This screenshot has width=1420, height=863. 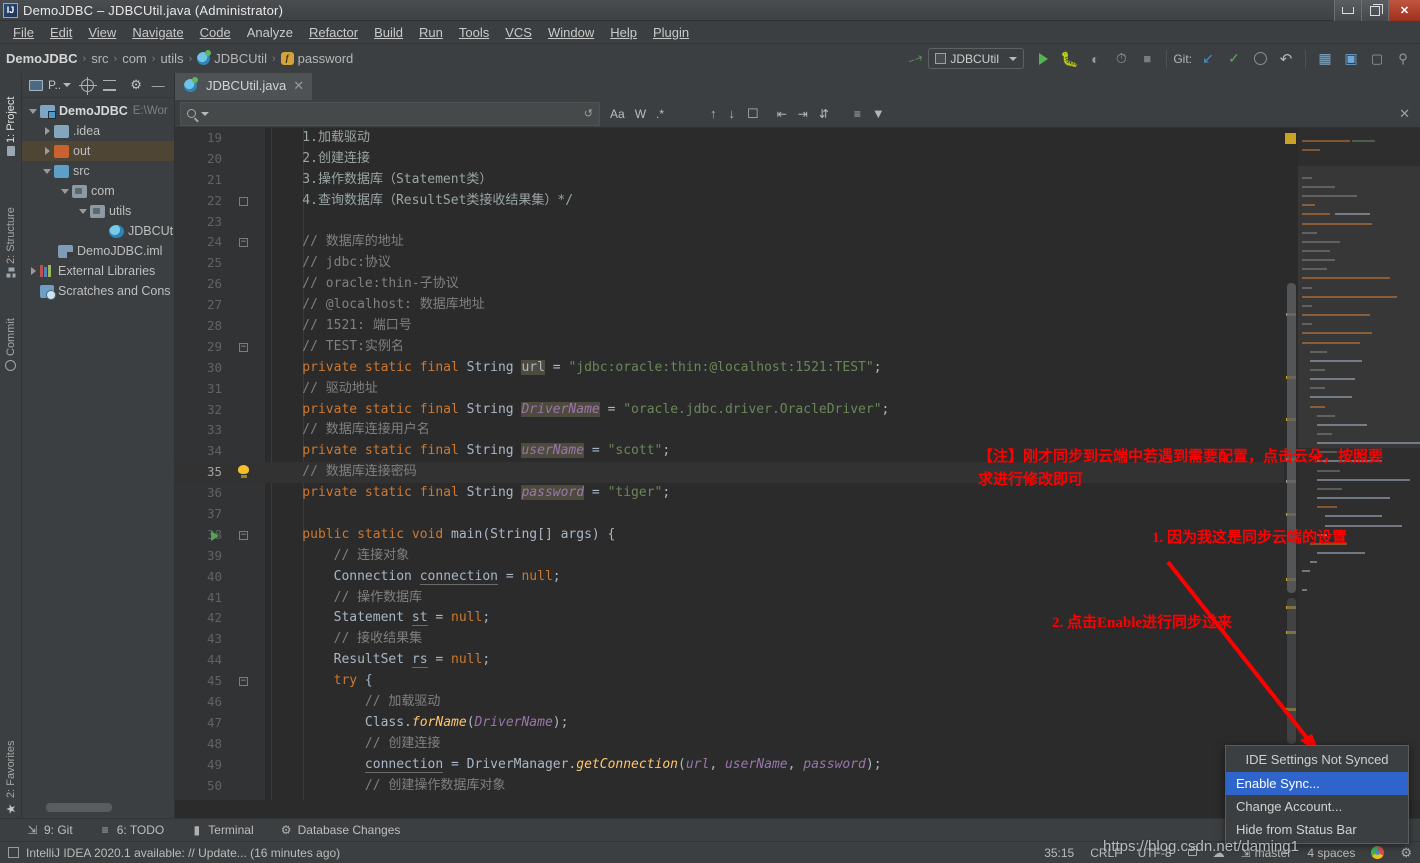 I want to click on code-line: 29 − // TEST:实例名, so click(x=797, y=347).